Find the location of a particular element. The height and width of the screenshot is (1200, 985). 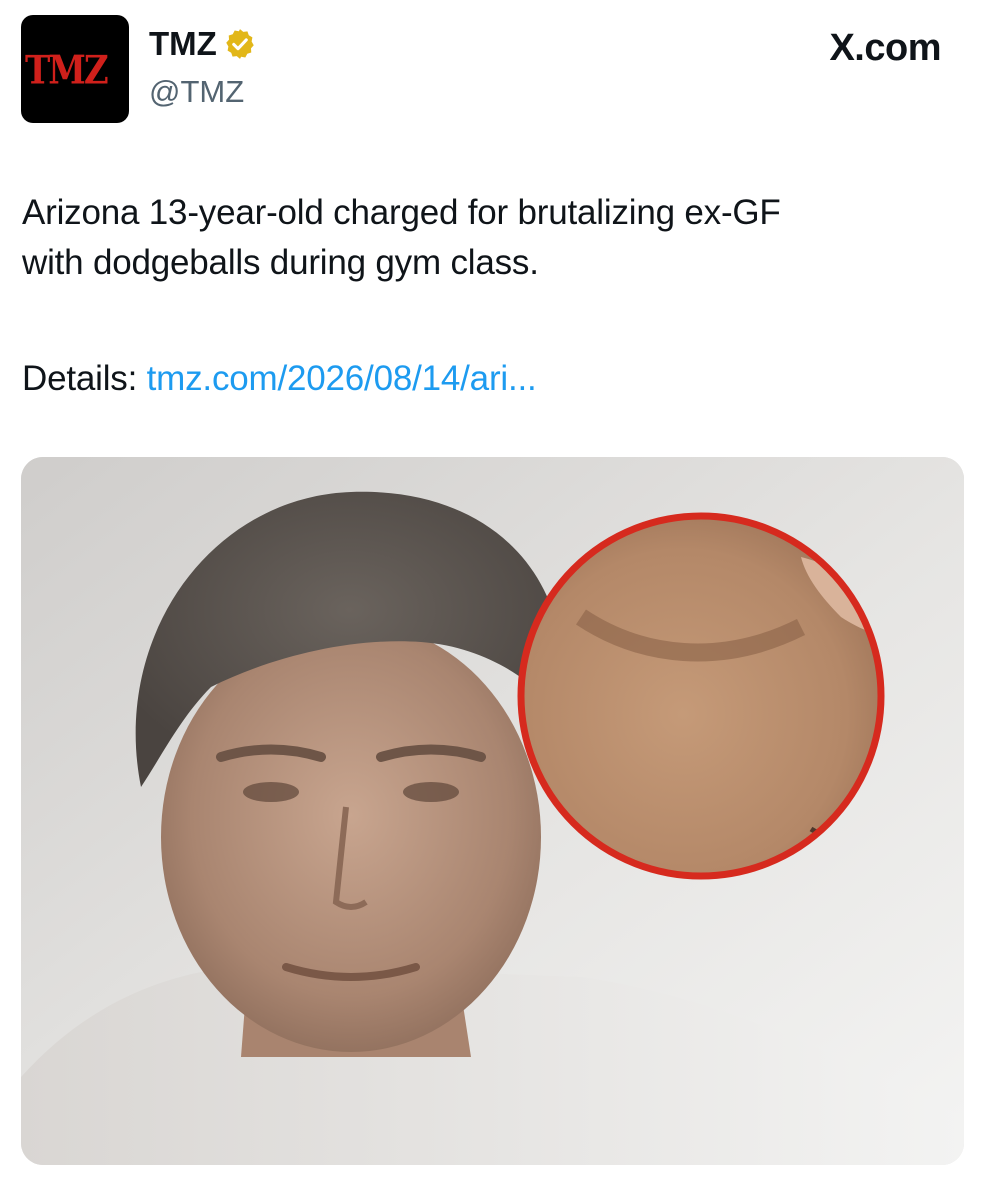

author-name-row: TMZ is located at coordinates (203, 44).